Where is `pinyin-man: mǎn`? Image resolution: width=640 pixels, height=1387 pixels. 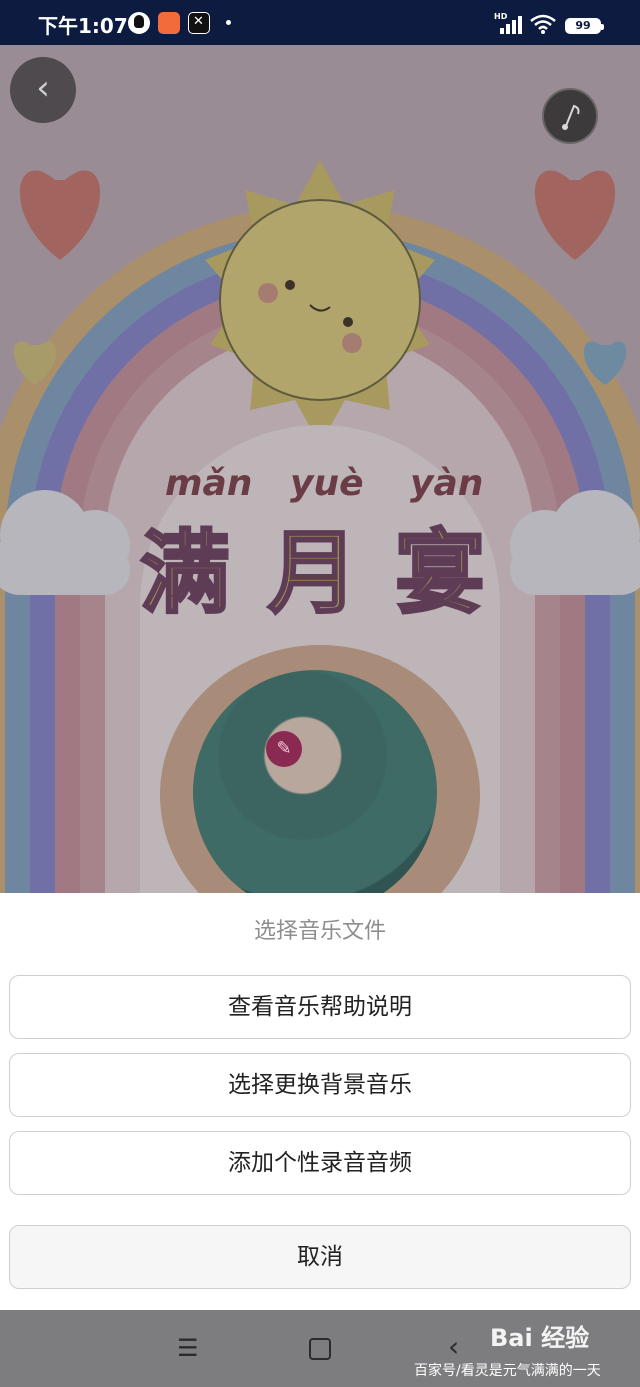 pinyin-man: mǎn is located at coordinates (209, 483).